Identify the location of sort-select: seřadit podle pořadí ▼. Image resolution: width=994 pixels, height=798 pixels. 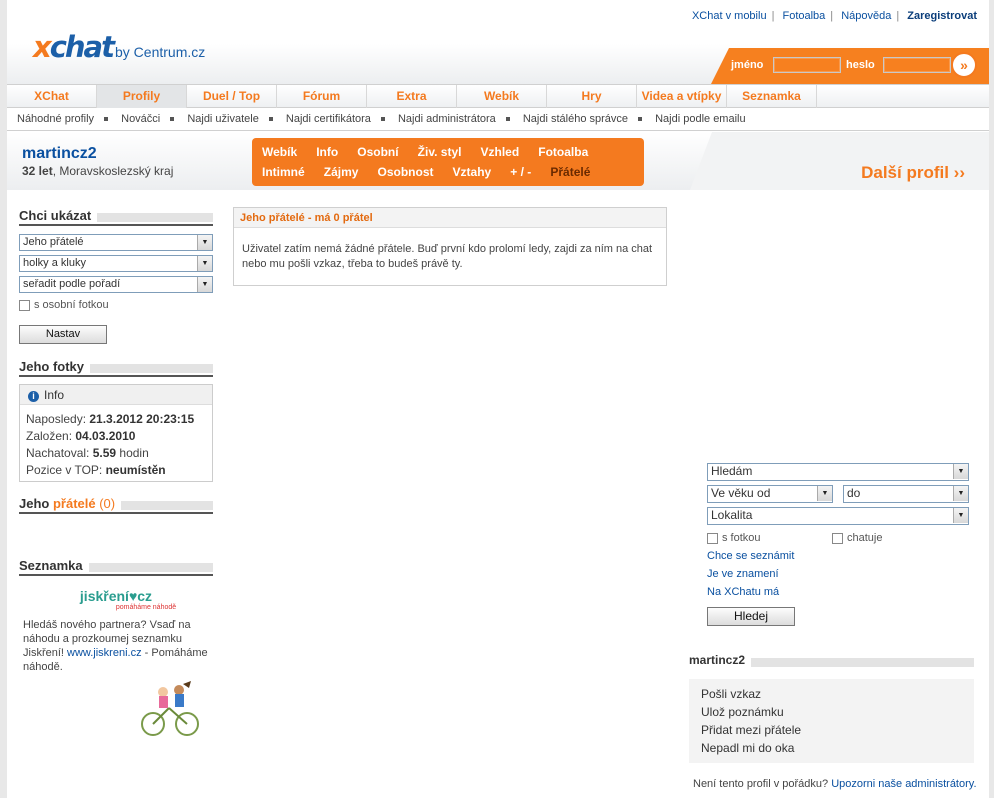
(116, 284).